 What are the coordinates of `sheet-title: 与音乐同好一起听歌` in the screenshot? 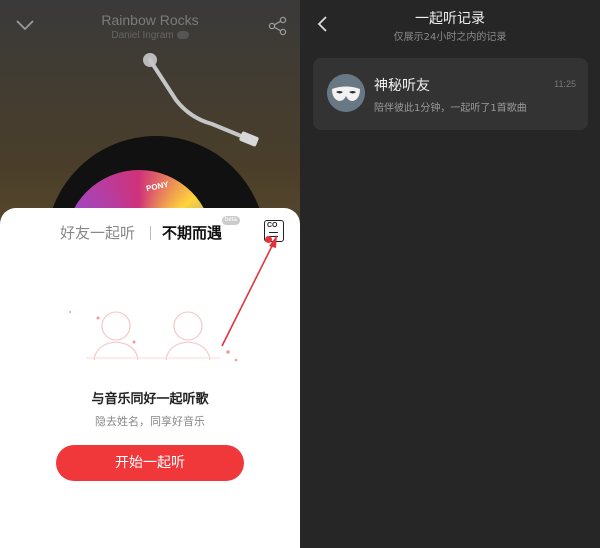 It's located at (150, 399).